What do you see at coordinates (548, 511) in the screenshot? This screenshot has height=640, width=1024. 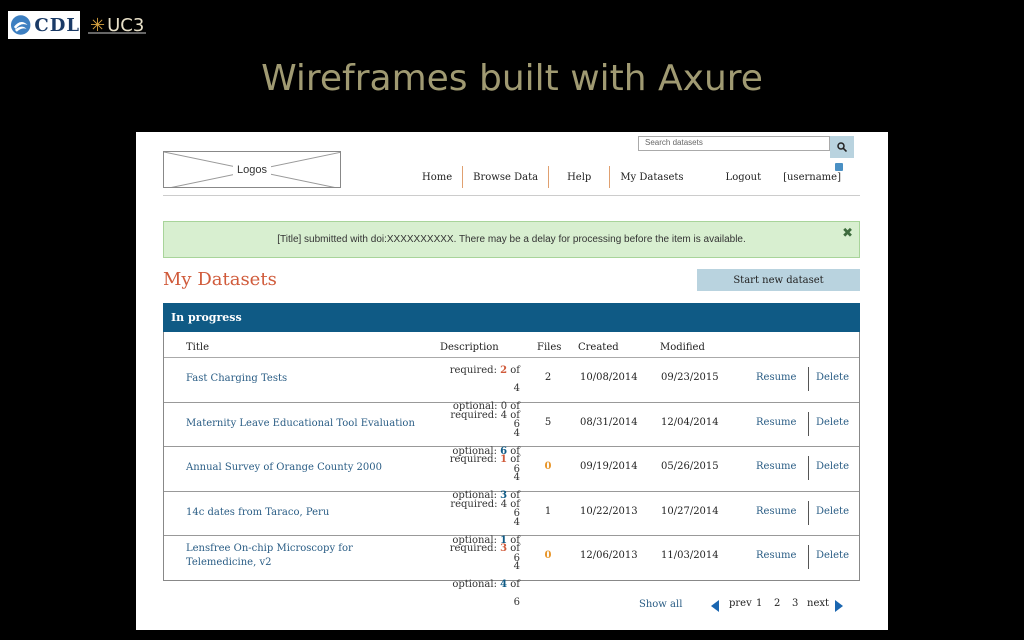 I see `files-count: 1` at bounding box center [548, 511].